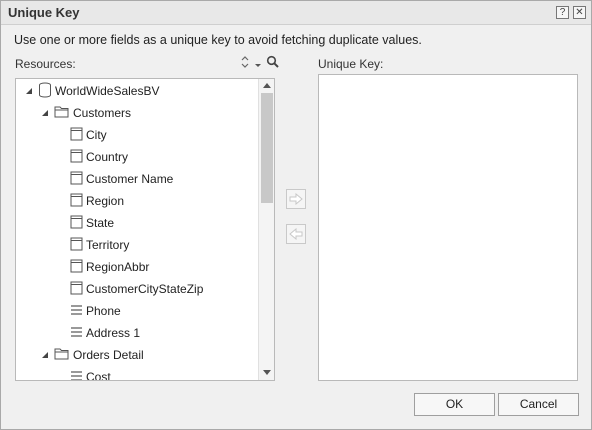  I want to click on tree-node: Cost, so click(90, 374).